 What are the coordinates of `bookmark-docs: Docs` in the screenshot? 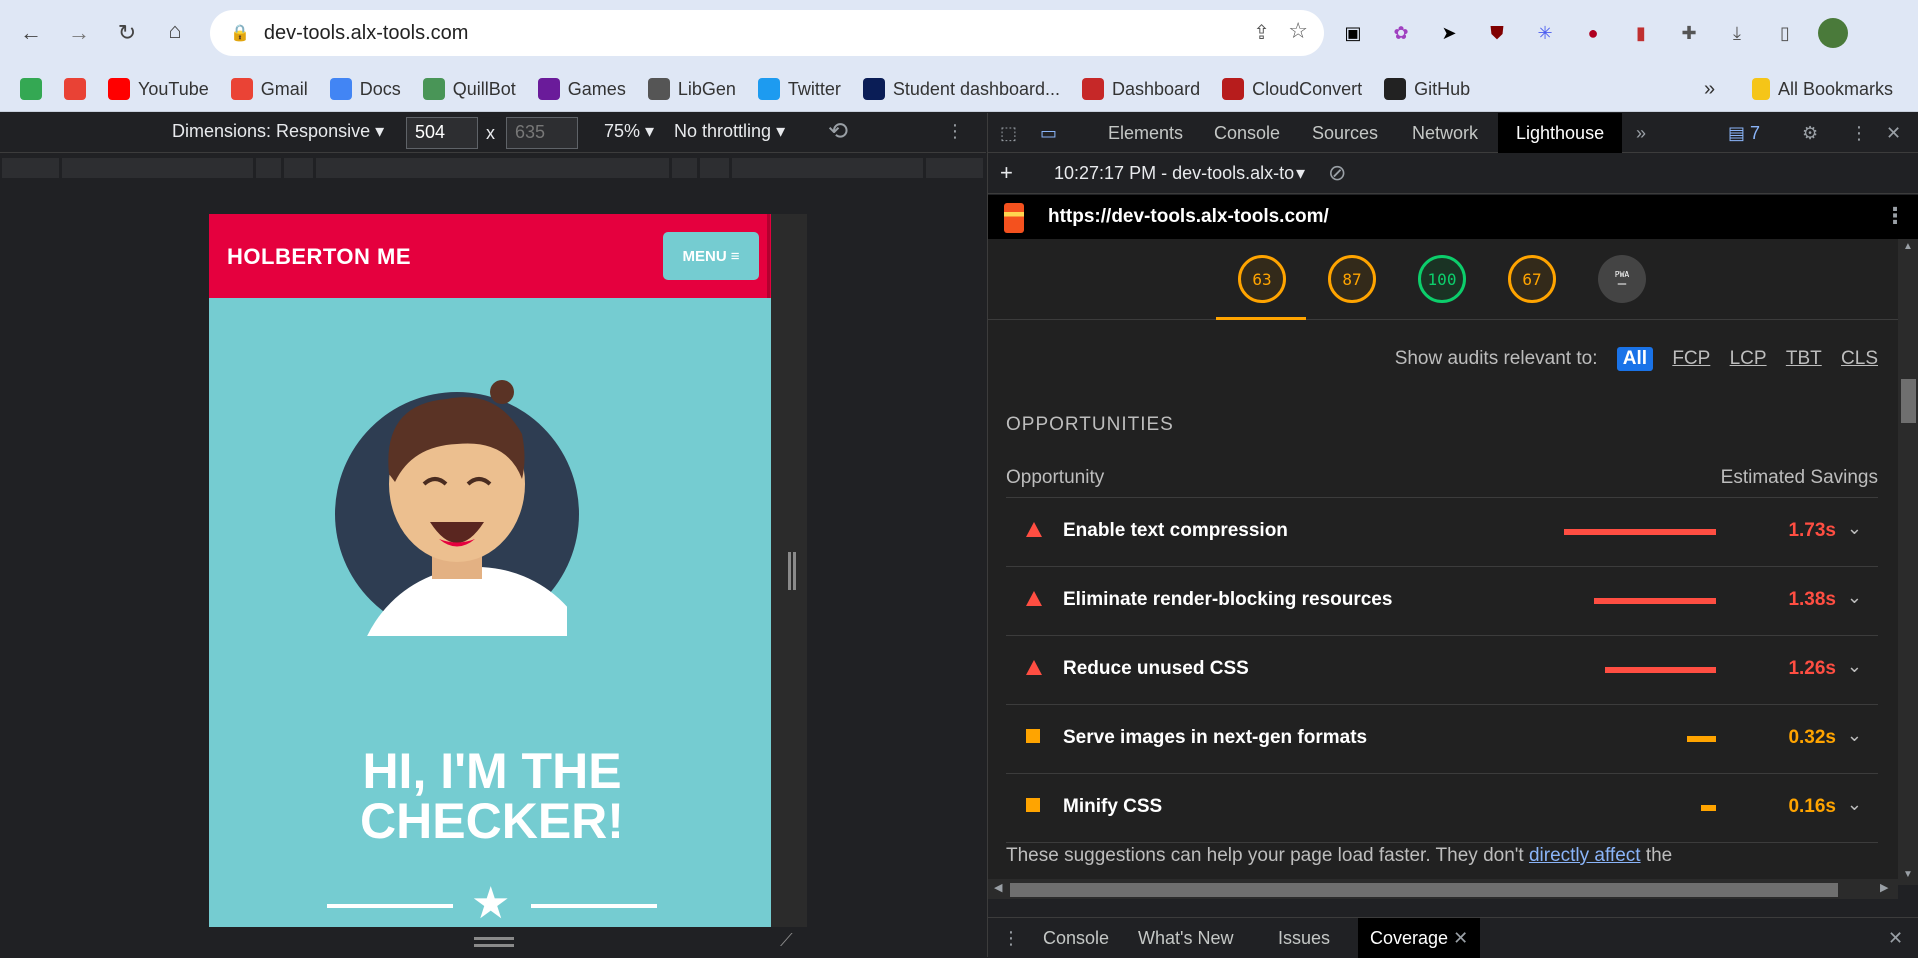 It's located at (365, 89).